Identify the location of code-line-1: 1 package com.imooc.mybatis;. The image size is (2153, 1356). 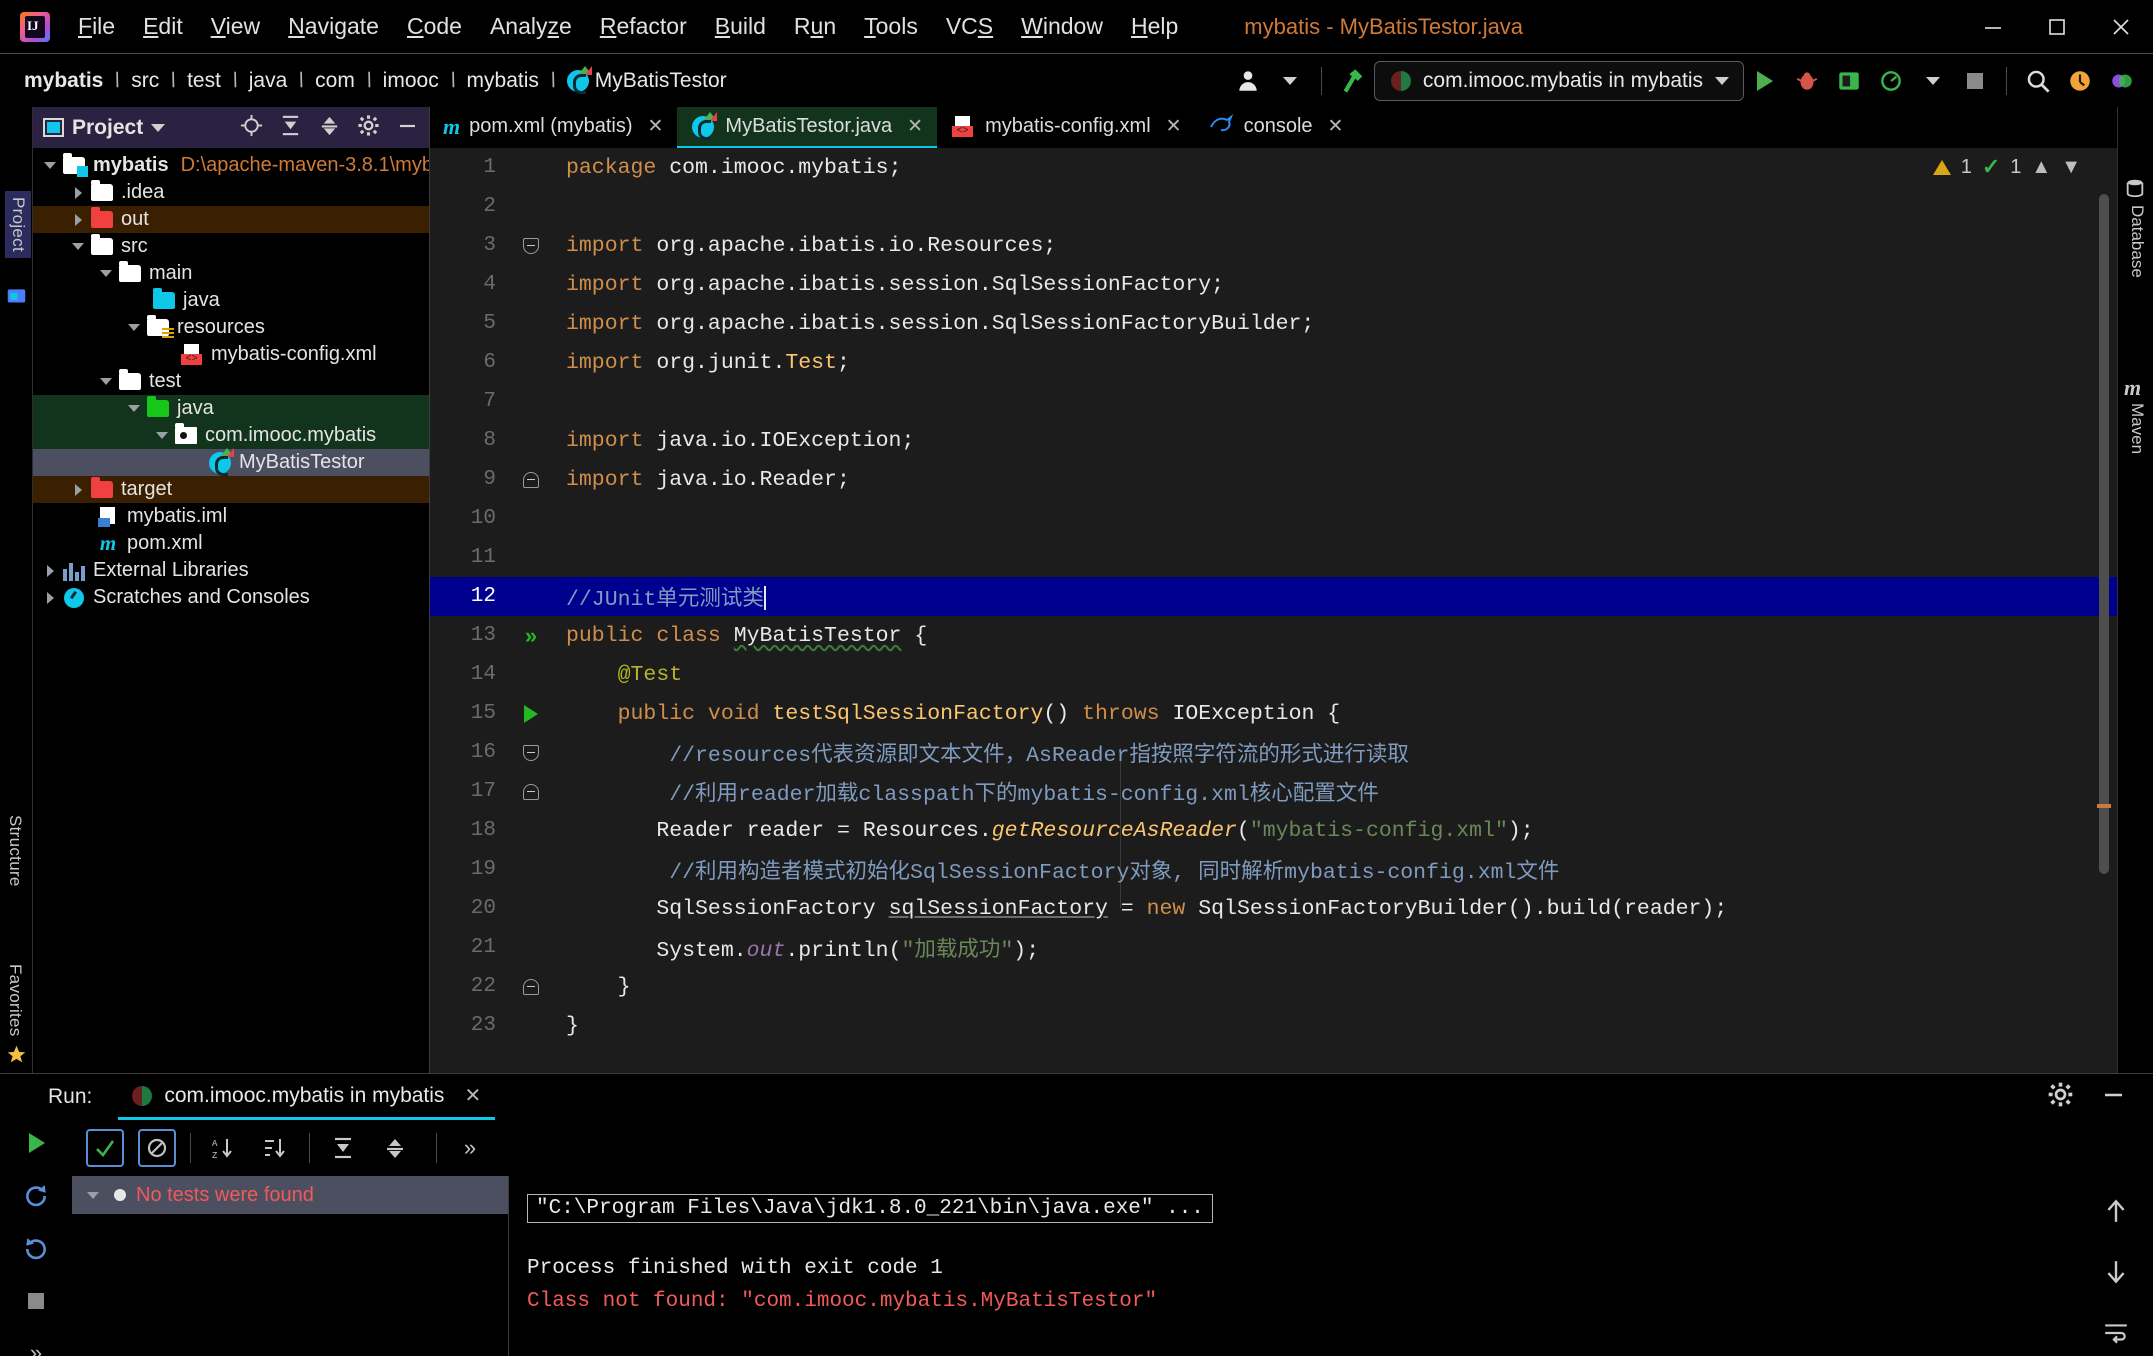
(1273, 167).